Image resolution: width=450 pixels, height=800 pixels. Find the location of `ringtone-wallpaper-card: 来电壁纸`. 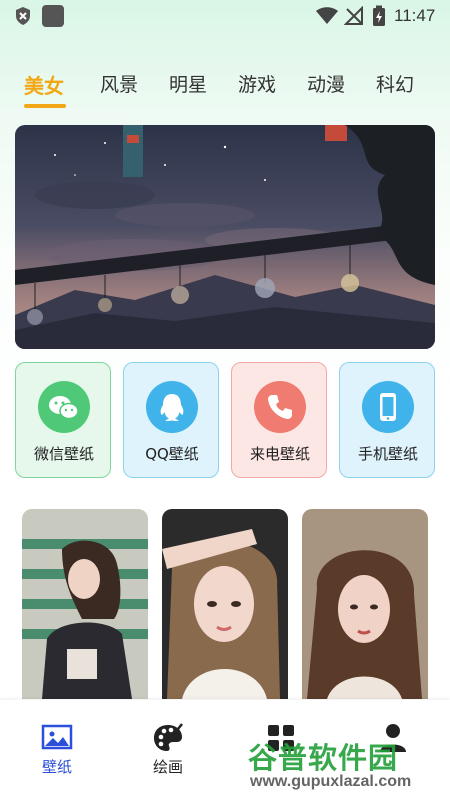

ringtone-wallpaper-card: 来电壁纸 is located at coordinates (279, 420).